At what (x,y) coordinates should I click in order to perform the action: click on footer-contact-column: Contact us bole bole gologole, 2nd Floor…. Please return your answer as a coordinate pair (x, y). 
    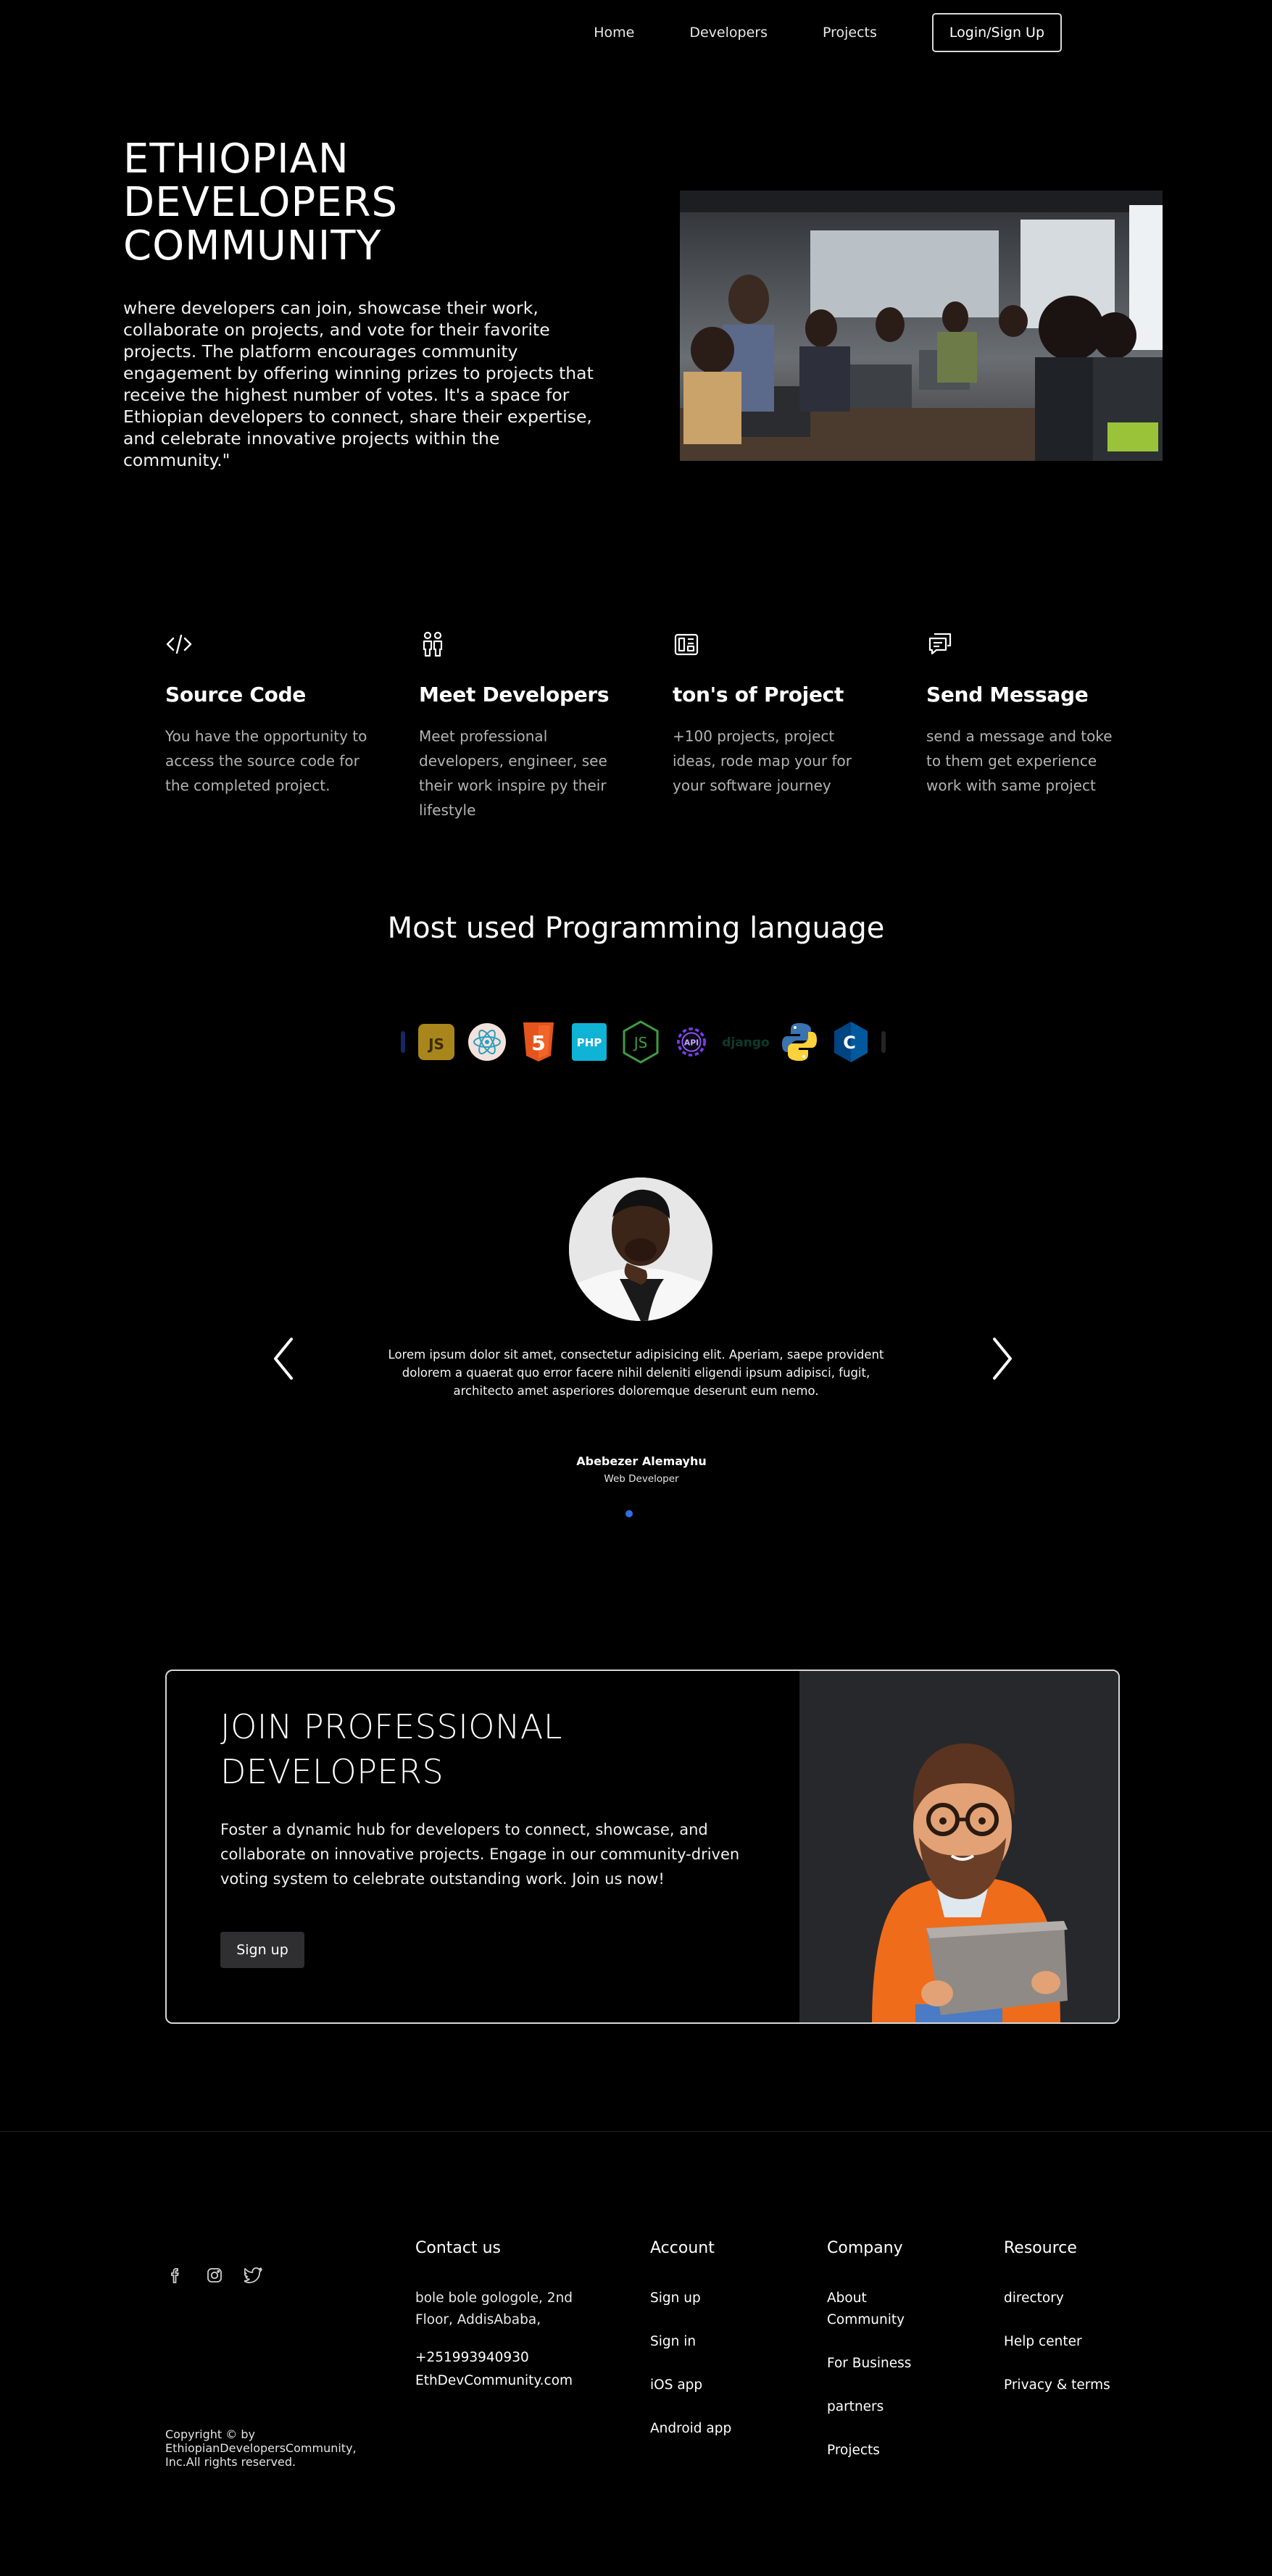
    Looking at the image, I should click on (500, 2326).